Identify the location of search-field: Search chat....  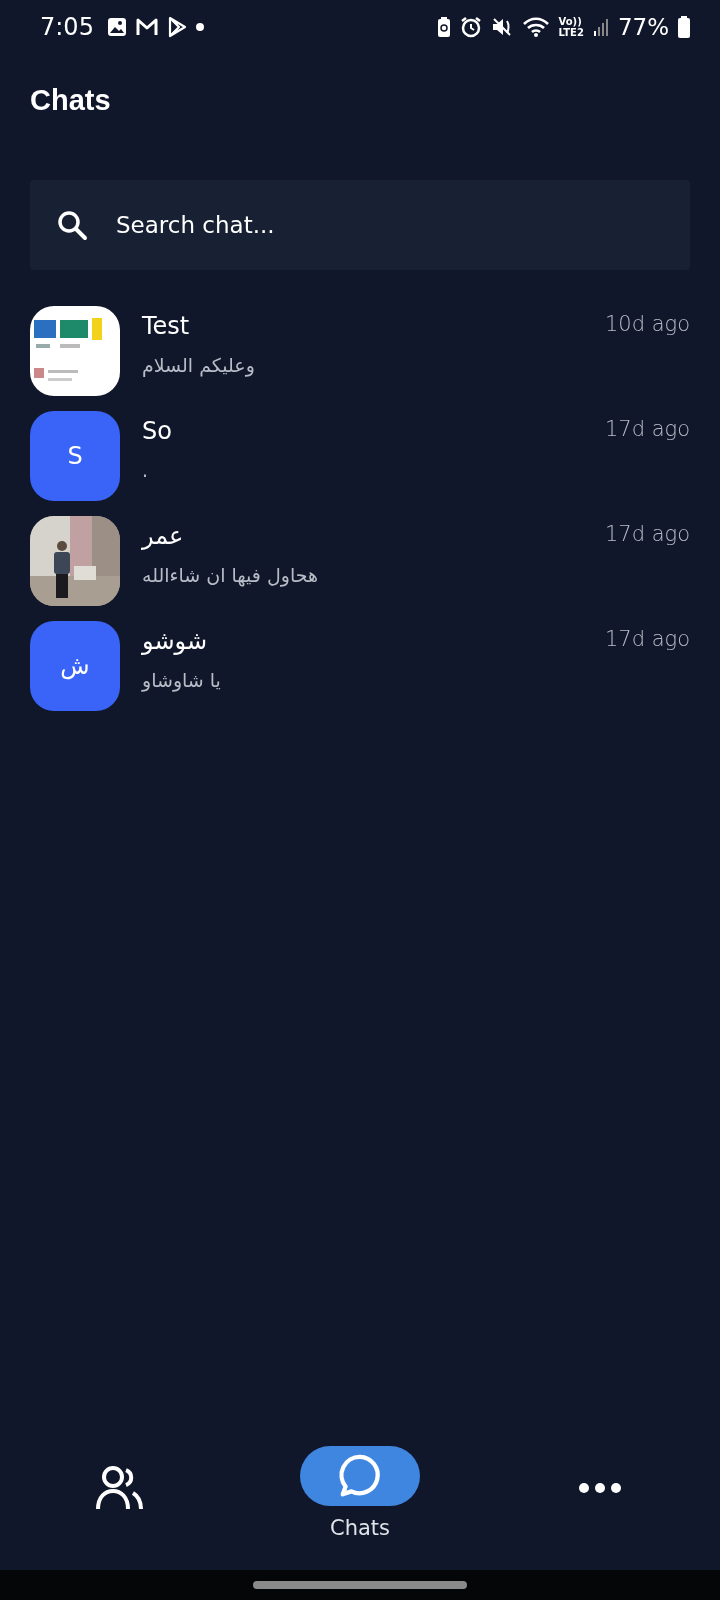
(360, 225).